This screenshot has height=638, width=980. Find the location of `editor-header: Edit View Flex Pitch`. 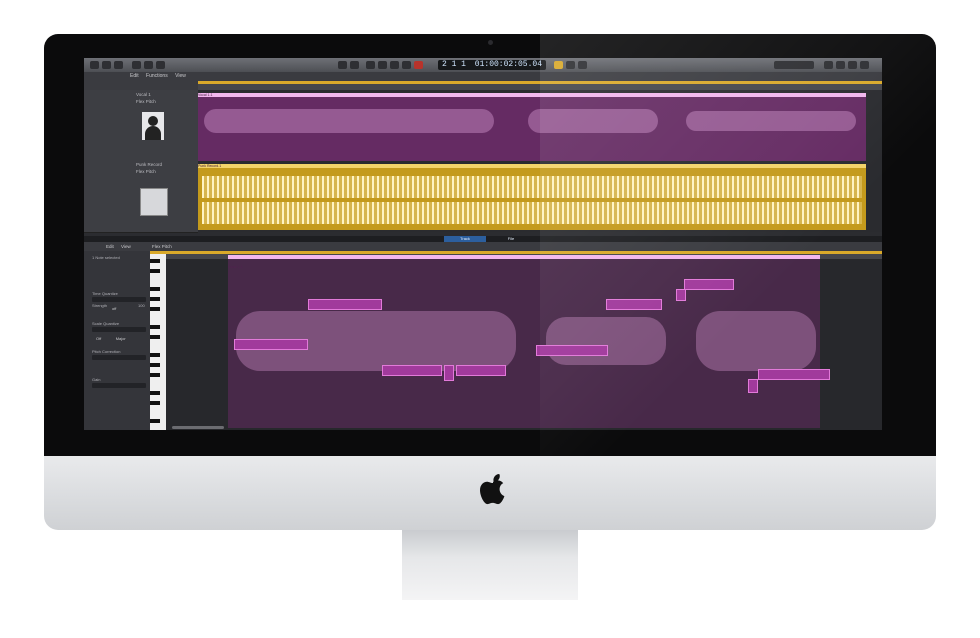

editor-header: Edit View Flex Pitch is located at coordinates (483, 246).